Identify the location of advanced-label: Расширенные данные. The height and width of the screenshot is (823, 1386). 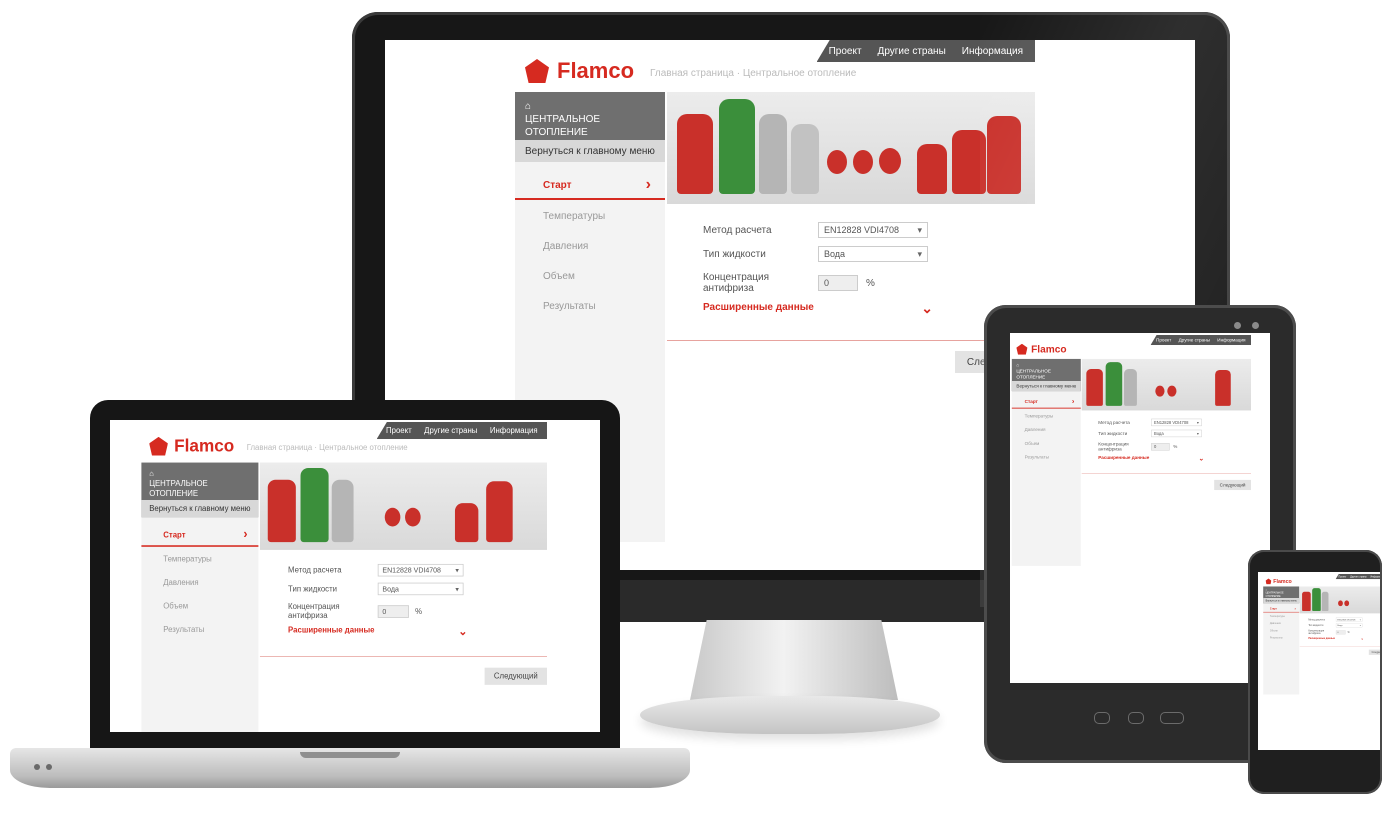
(1321, 638).